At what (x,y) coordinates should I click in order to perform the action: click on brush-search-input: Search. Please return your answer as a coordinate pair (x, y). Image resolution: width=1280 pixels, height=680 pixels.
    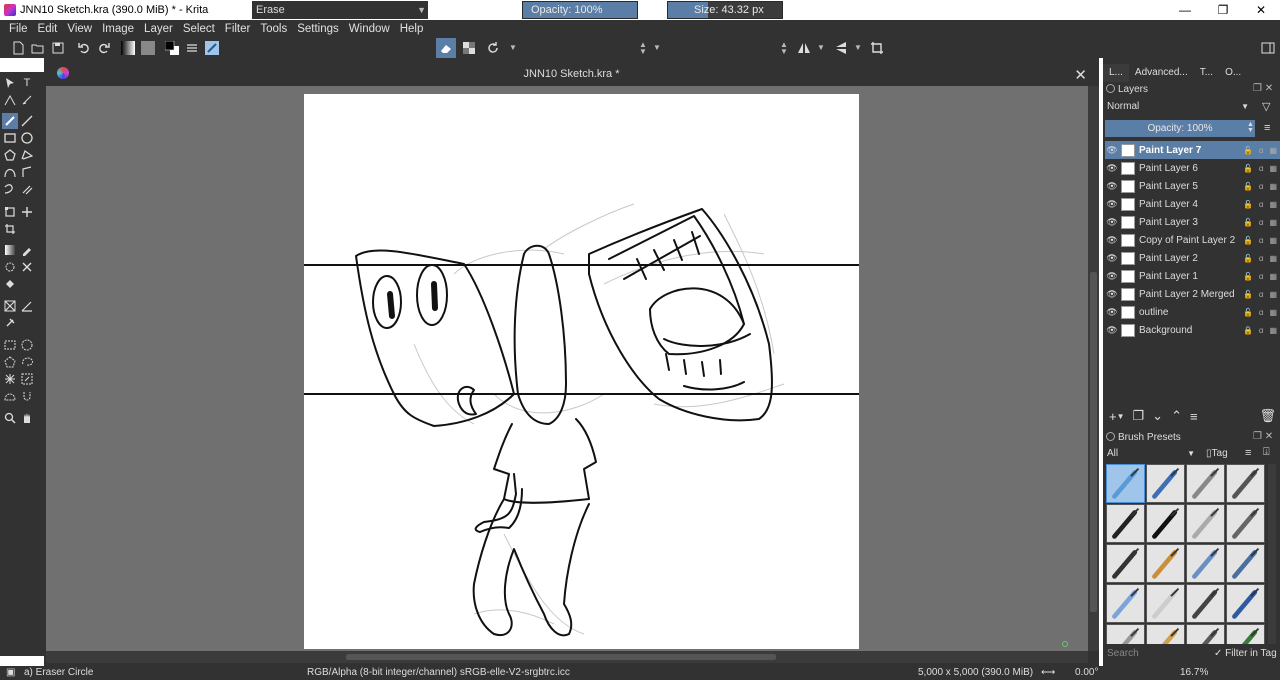
    Looking at the image, I should click on (1157, 654).